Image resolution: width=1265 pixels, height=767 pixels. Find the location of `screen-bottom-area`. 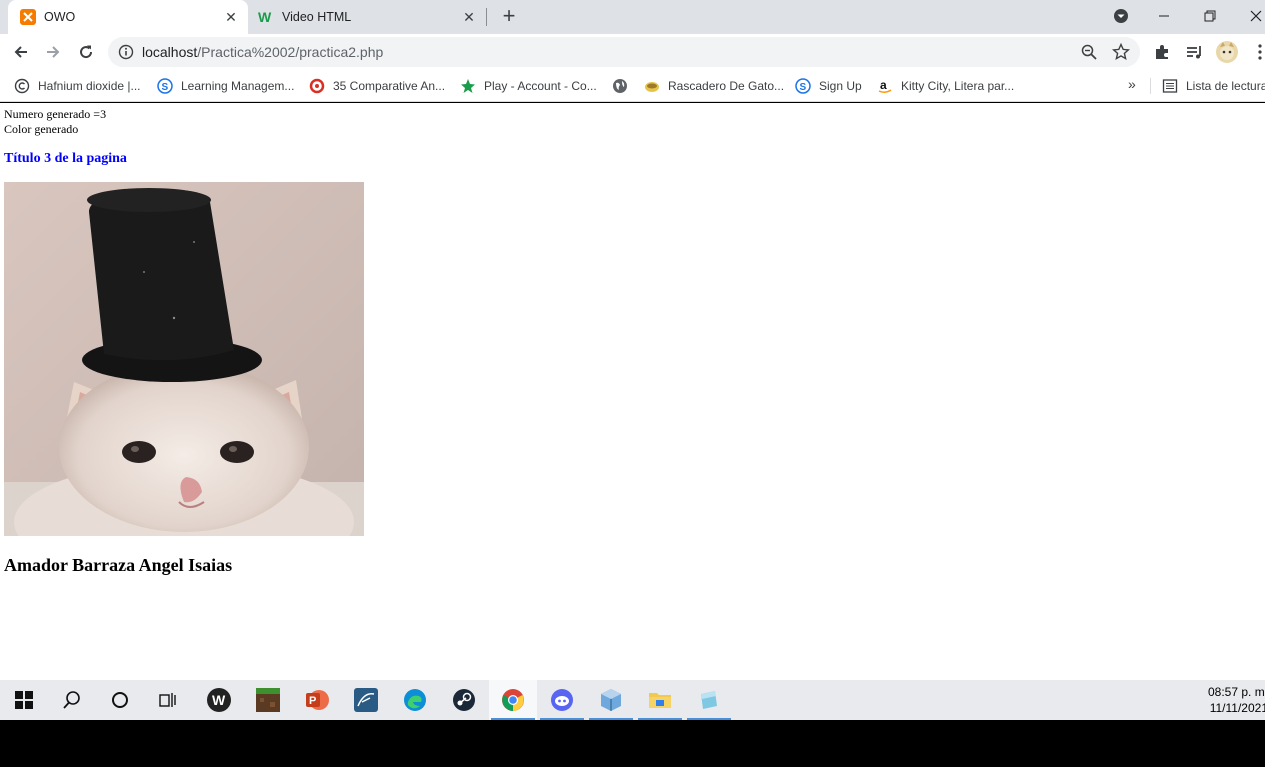

screen-bottom-area is located at coordinates (632, 743).